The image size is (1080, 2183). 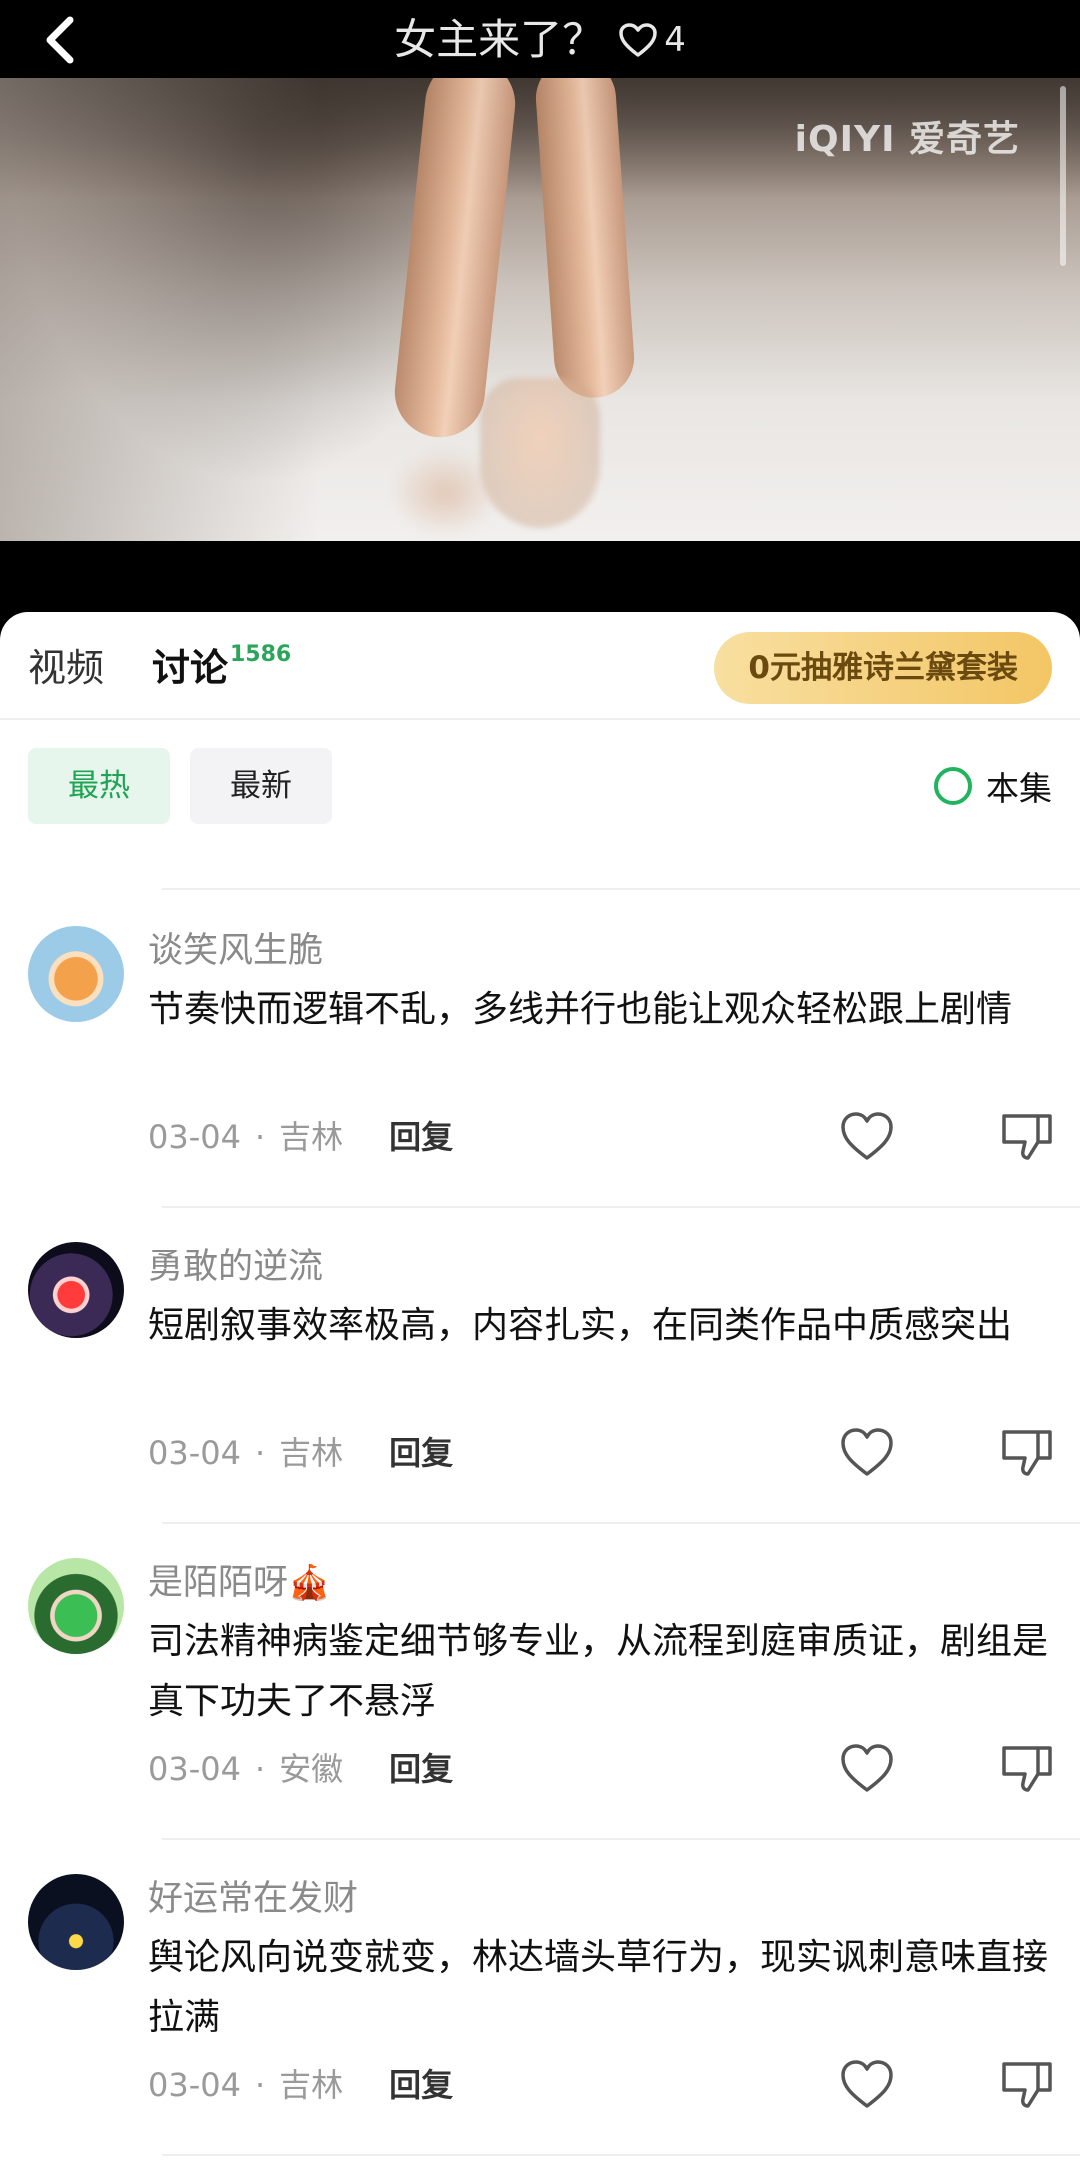 I want to click on iqiyi-watermark: iQIYI 爱奇艺, so click(x=907, y=139).